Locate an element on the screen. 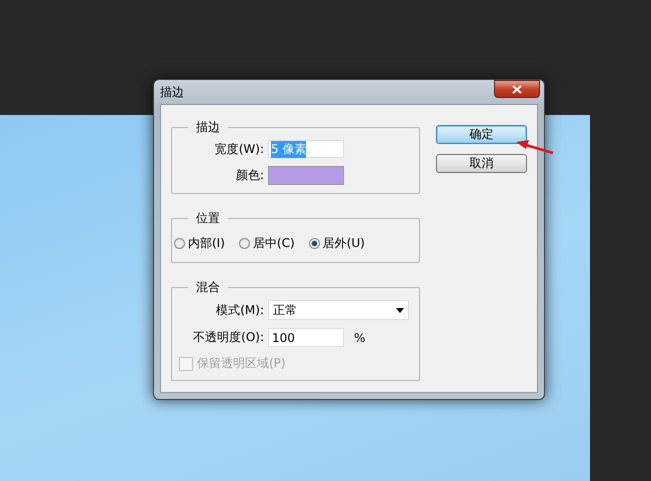  unit-label: % is located at coordinates (360, 337).